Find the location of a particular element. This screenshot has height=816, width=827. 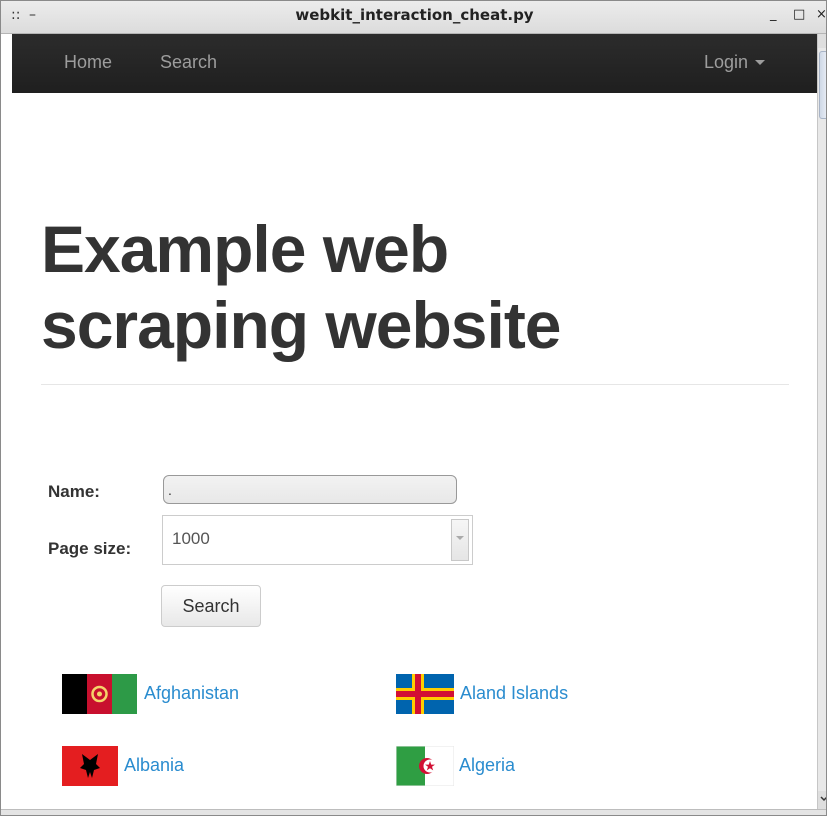

maximize-icon: □ is located at coordinates (799, 14).